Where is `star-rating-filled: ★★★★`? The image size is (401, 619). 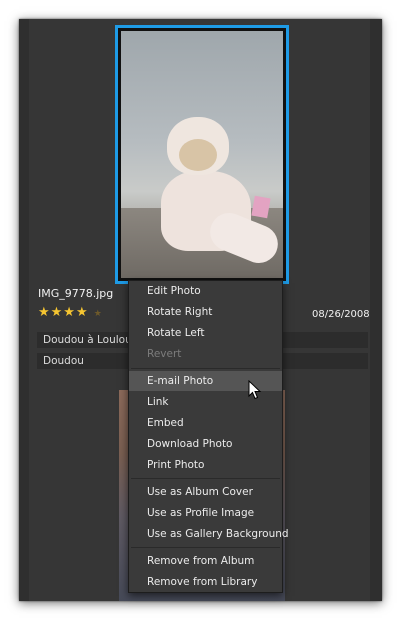
star-rating-filled: ★★★★ is located at coordinates (63, 312).